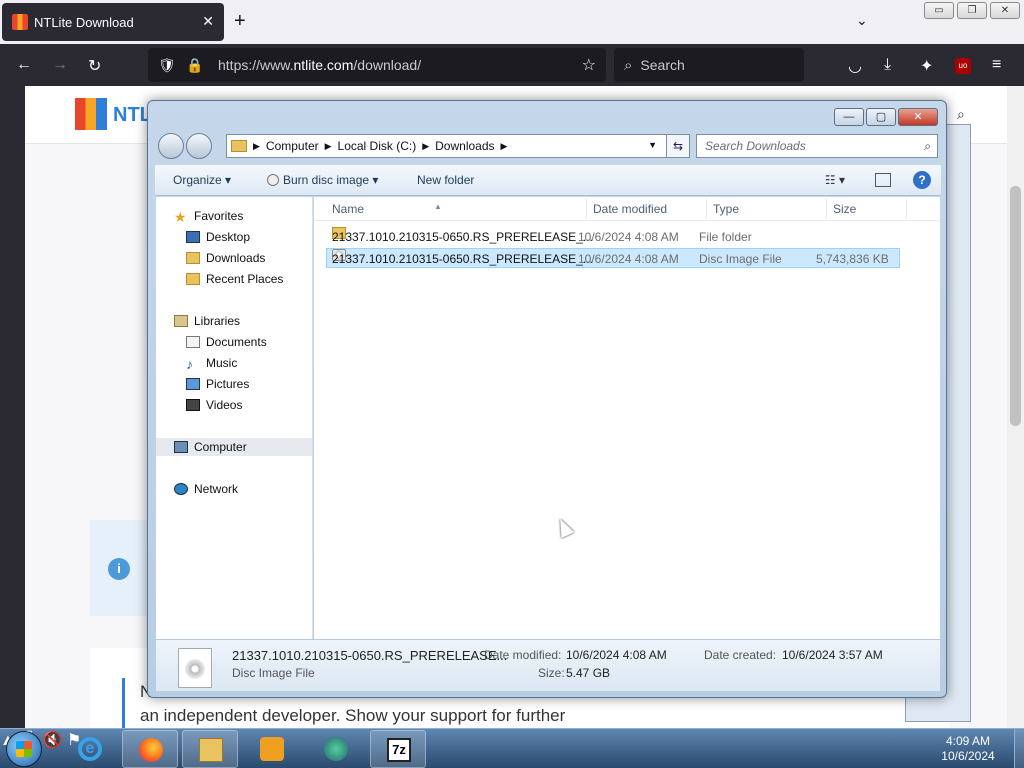 The height and width of the screenshot is (768, 1024). I want to click on details-modified-value: 10/6/2024 4:08 AM, so click(616, 655).